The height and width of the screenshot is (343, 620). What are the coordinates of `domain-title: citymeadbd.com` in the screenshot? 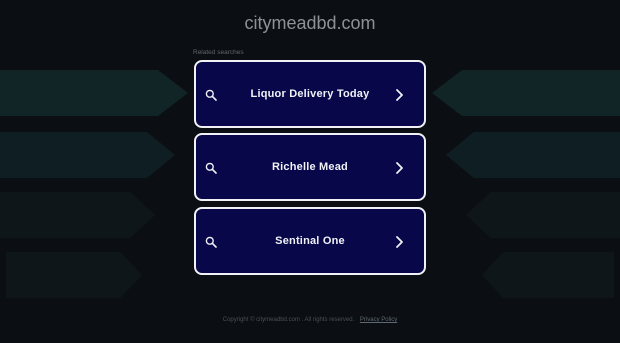 It's located at (310, 23).